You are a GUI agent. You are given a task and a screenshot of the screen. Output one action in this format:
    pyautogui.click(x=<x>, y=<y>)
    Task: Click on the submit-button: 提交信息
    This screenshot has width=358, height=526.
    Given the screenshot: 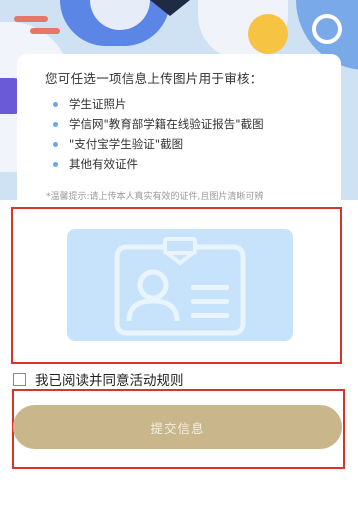 What is the action you would take?
    pyautogui.click(x=177, y=427)
    